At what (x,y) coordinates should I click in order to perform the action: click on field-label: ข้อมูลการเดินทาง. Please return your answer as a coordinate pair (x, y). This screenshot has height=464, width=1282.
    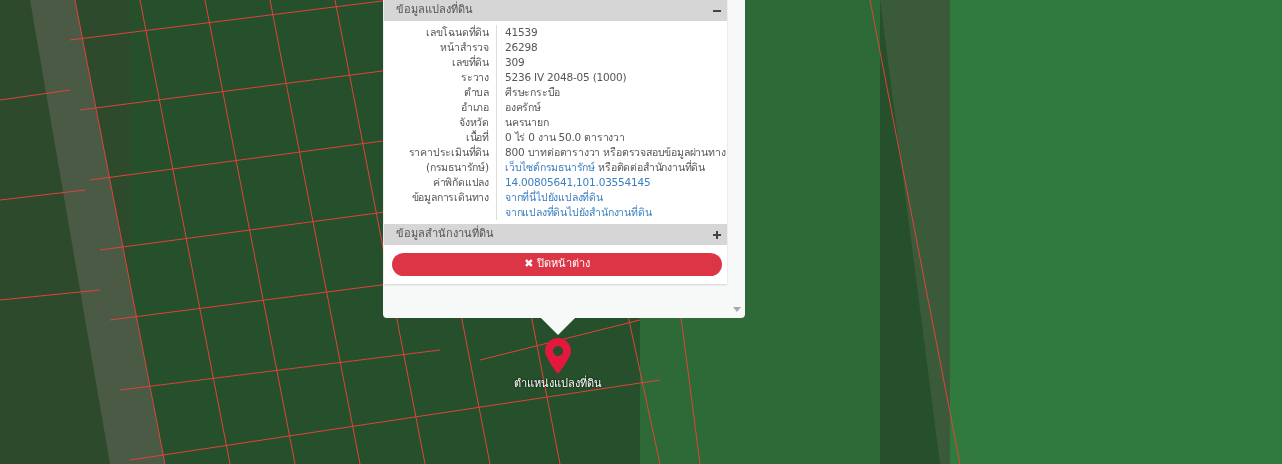
    Looking at the image, I should click on (440, 205).